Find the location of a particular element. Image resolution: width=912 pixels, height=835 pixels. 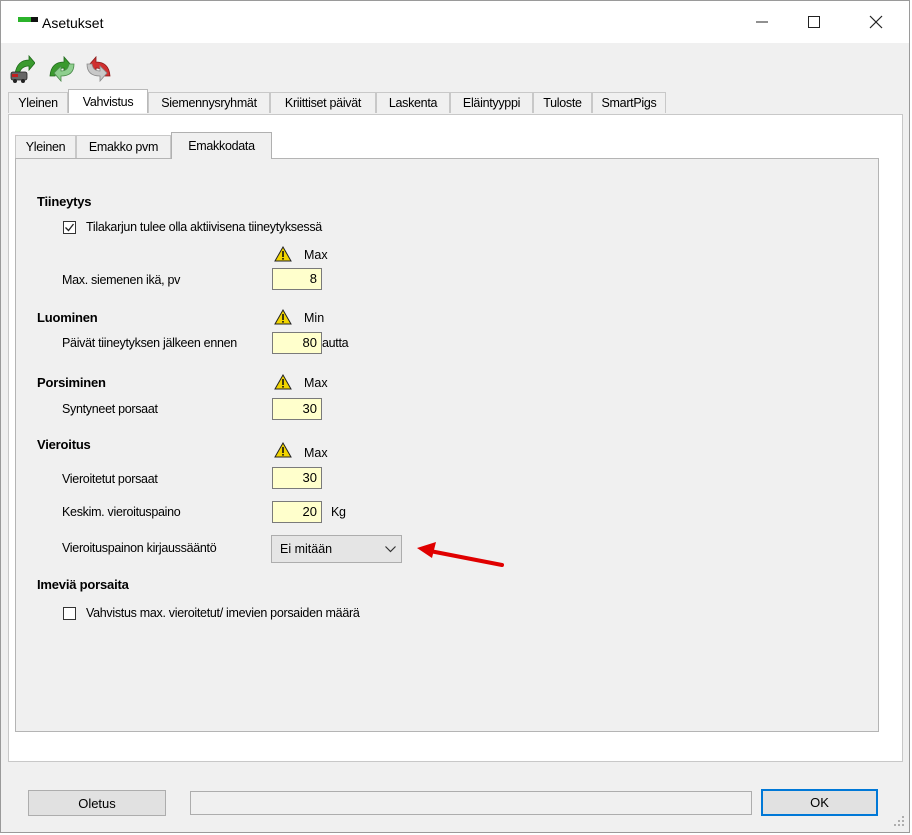

weight-rule-label: Vieroituspainon kirjaussääntö is located at coordinates (139, 548).